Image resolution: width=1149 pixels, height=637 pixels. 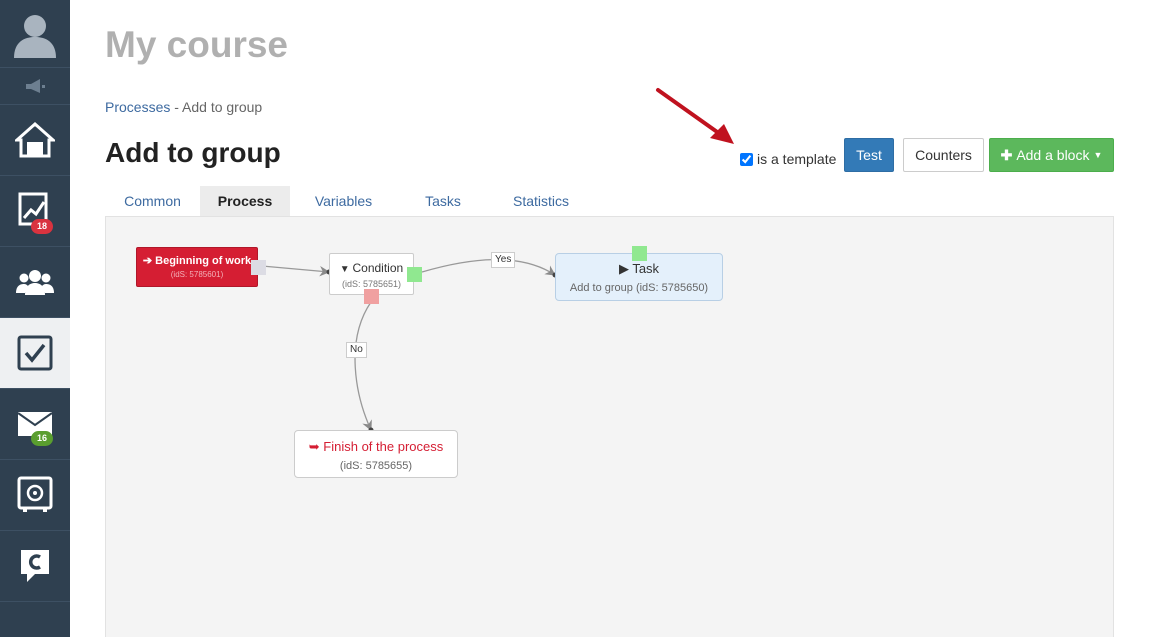 I want to click on sign-in-icon: ➔, so click(x=149, y=261).